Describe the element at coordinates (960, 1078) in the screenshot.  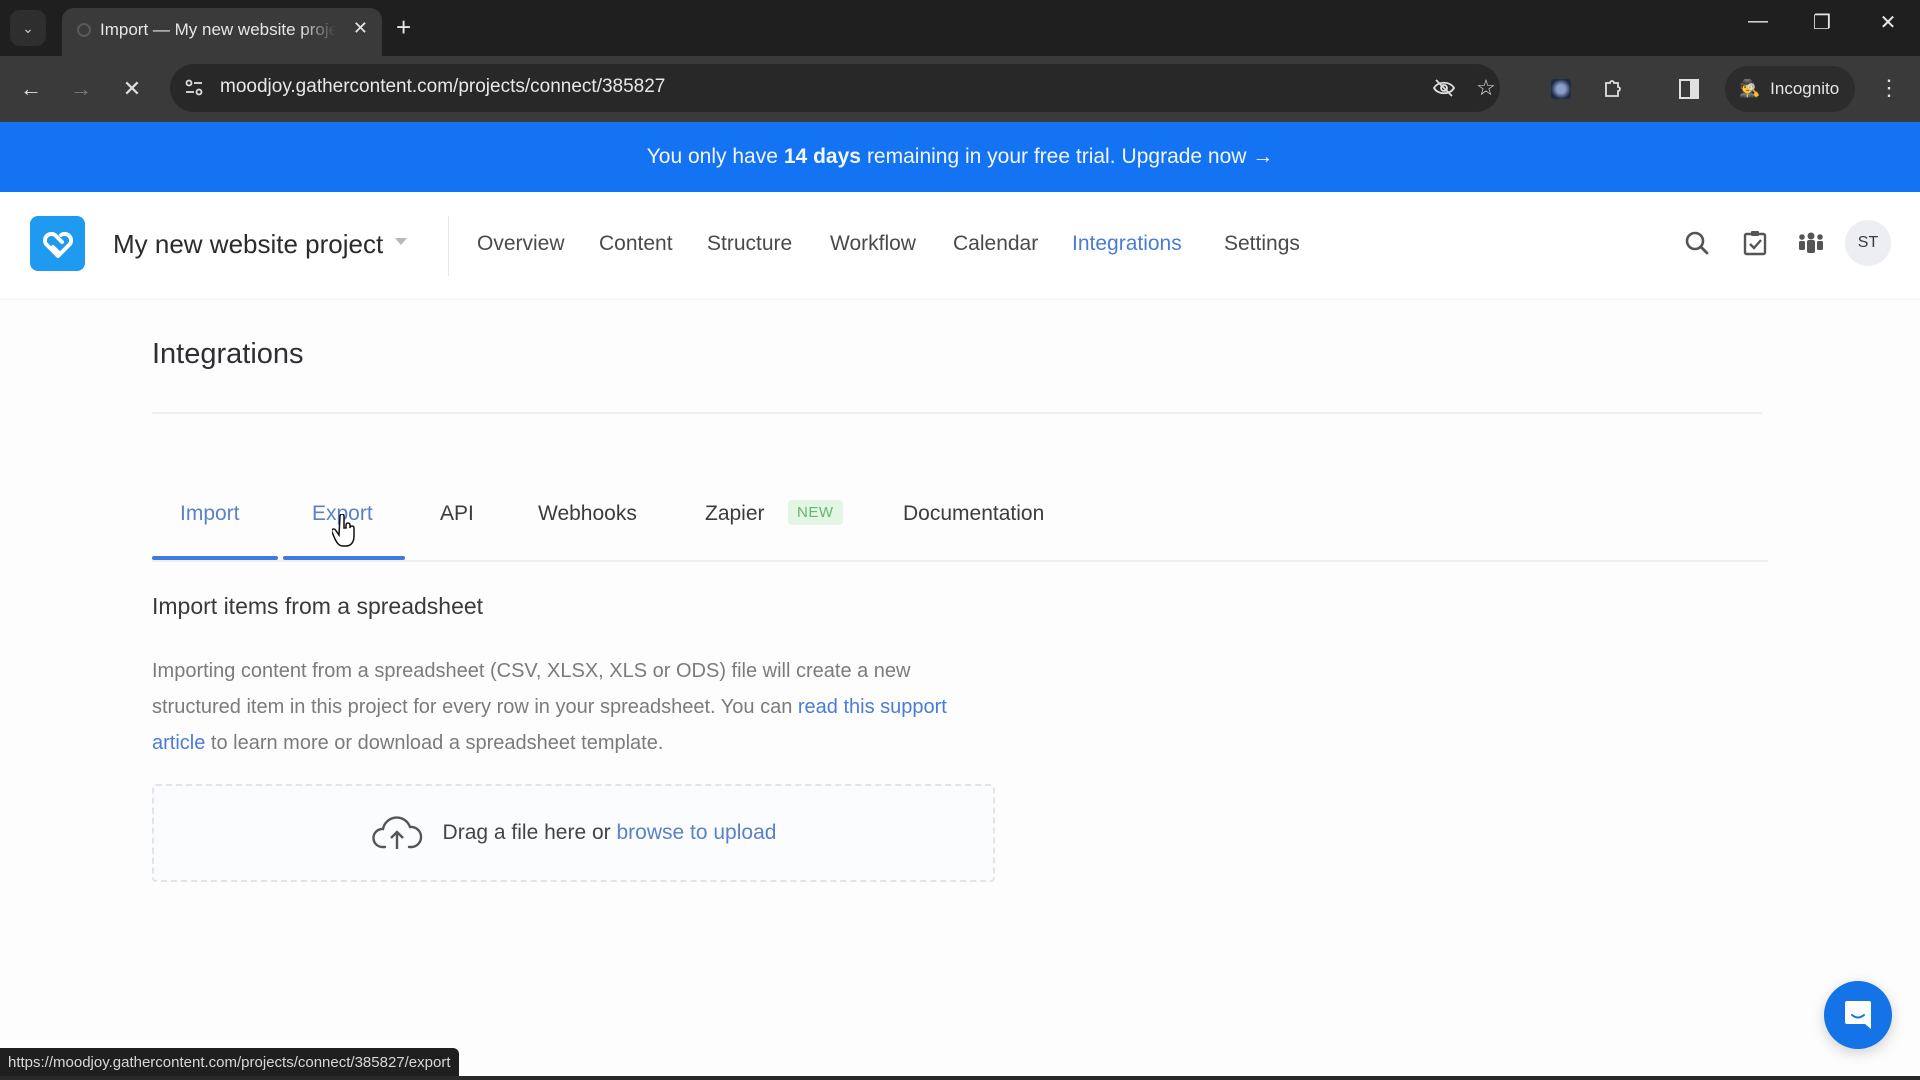
I see `bottom-edge` at that location.